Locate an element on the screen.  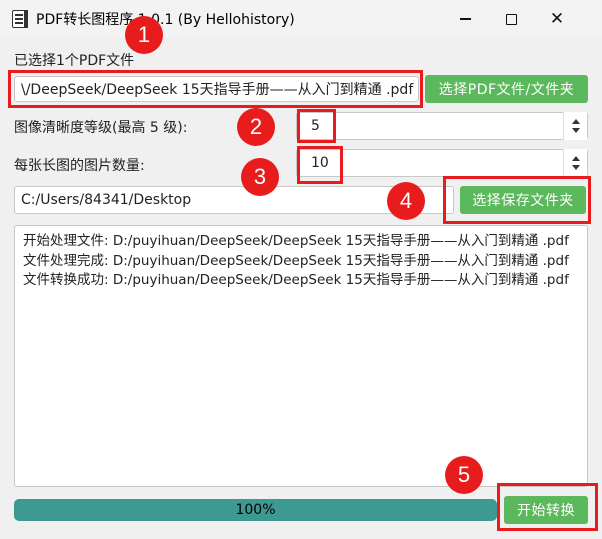
progress-bar: 100% is located at coordinates (255, 510).